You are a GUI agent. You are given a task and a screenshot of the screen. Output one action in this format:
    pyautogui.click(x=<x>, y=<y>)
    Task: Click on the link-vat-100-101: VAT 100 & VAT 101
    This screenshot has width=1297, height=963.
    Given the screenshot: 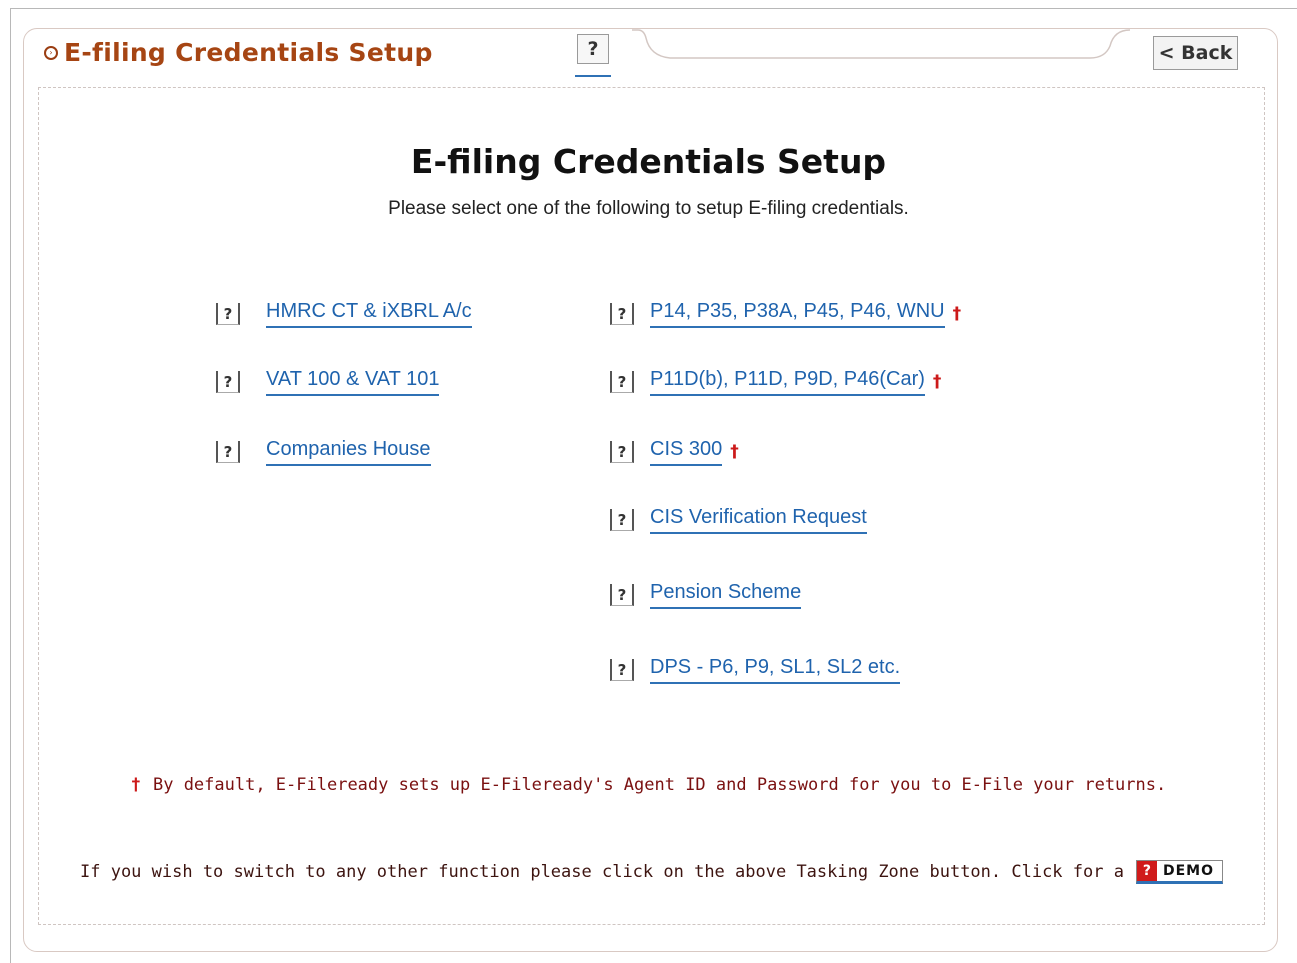 What is the action you would take?
    pyautogui.click(x=353, y=382)
    